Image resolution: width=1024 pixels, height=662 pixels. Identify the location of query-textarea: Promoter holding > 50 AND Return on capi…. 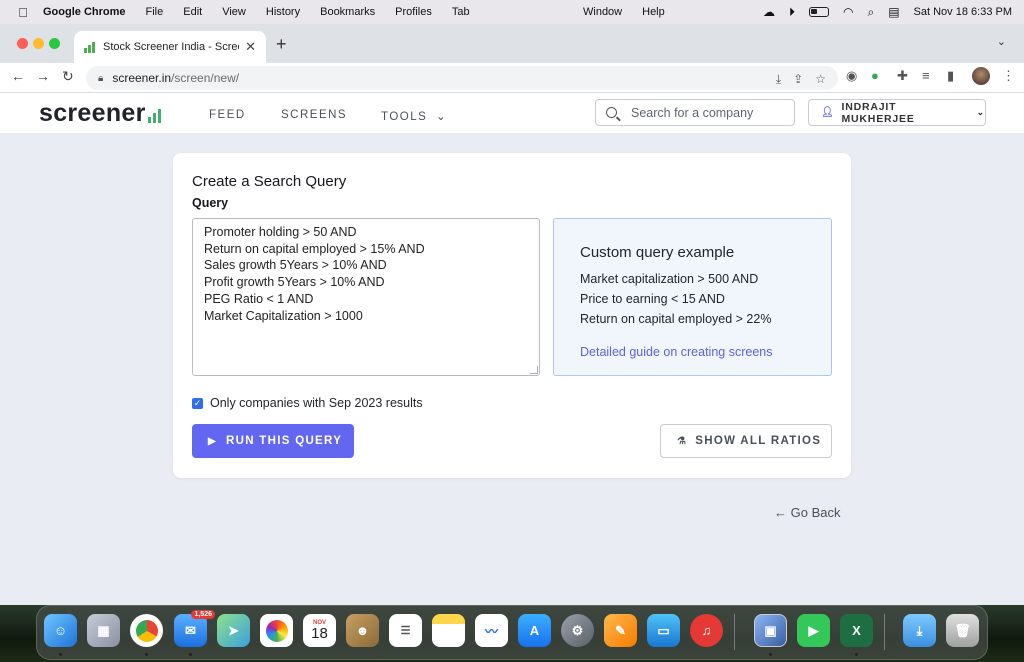
(366, 297).